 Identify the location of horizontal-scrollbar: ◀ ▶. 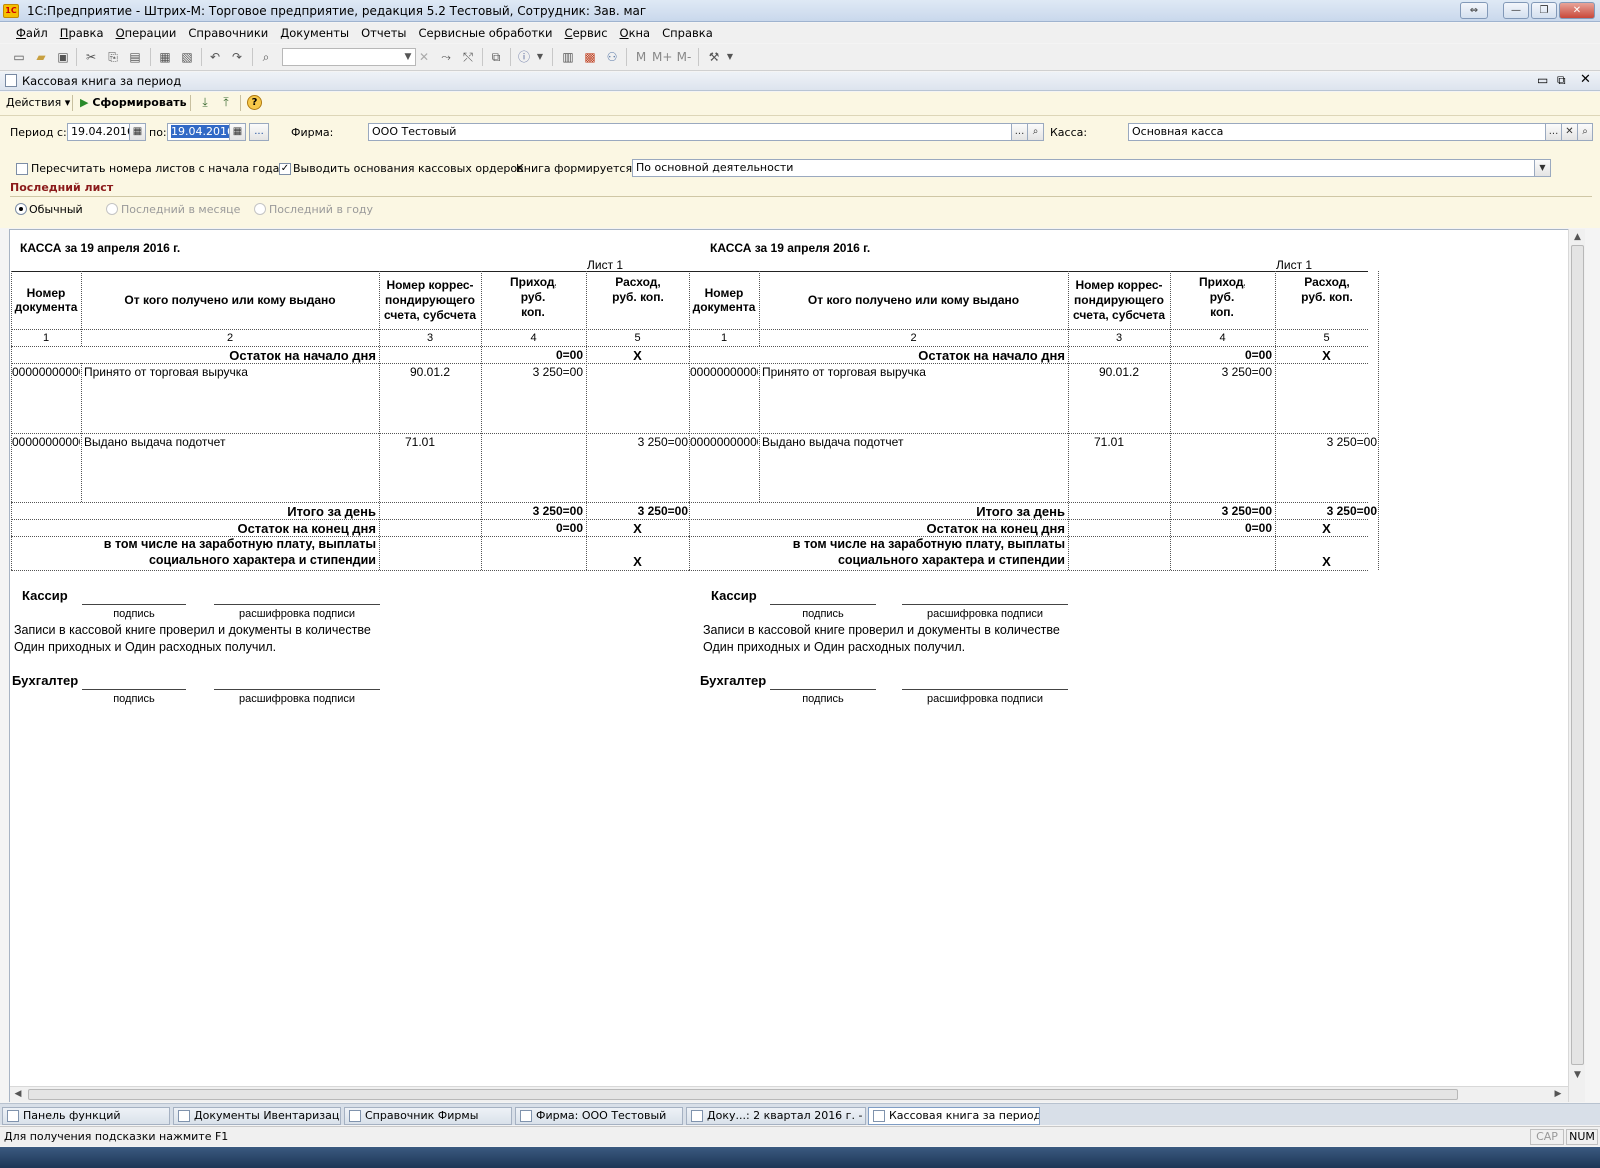
(789, 1094).